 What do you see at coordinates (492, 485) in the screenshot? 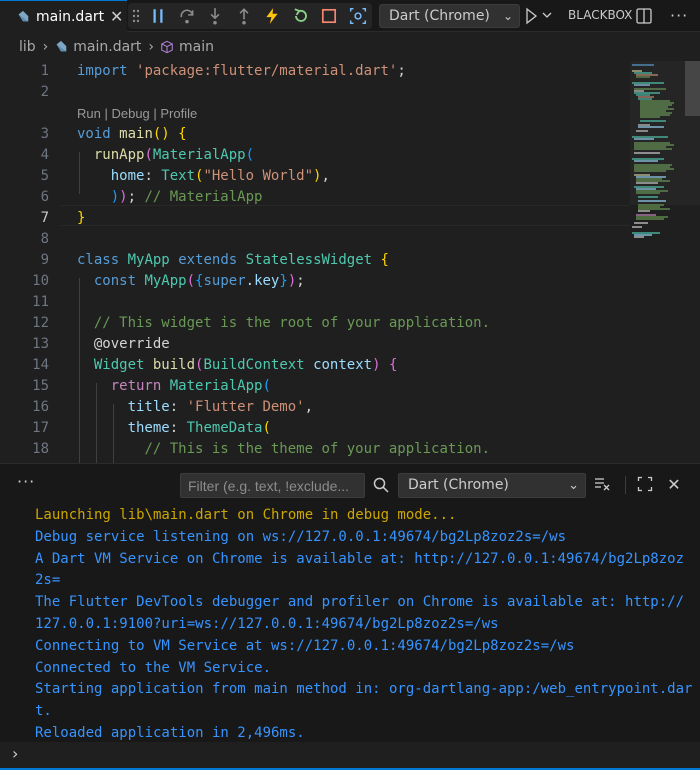
I see `output-channel-select: Dart (Chrome) ⌄` at bounding box center [492, 485].